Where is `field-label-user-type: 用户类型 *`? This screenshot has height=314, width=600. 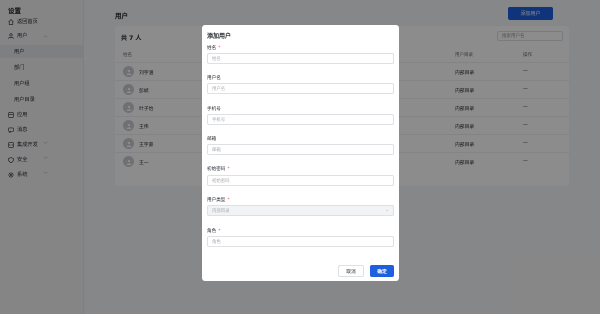 field-label-user-type: 用户类型 * is located at coordinates (218, 200).